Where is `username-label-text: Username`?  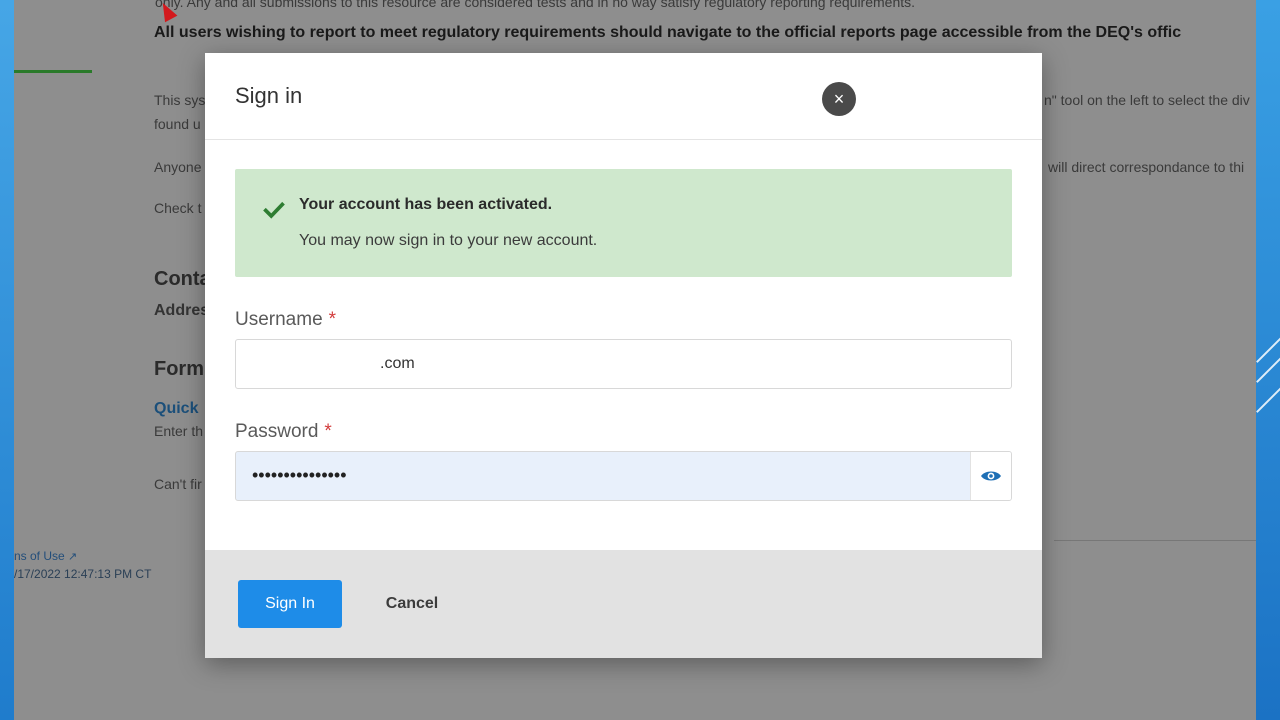
username-label-text: Username is located at coordinates (279, 319).